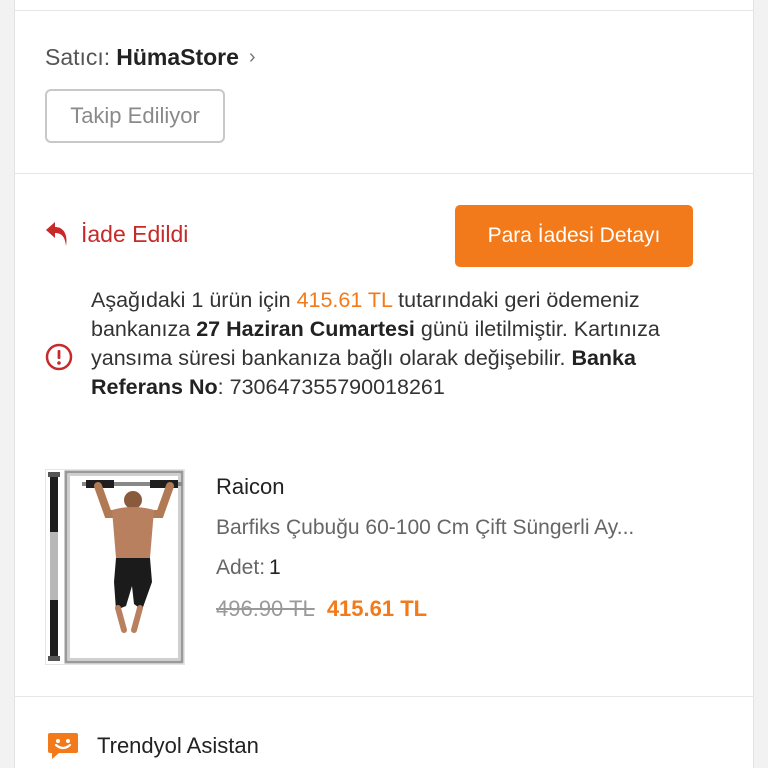 The image size is (768, 768). Describe the element at coordinates (252, 57) in the screenshot. I see `chevron-right-icon: ›` at that location.